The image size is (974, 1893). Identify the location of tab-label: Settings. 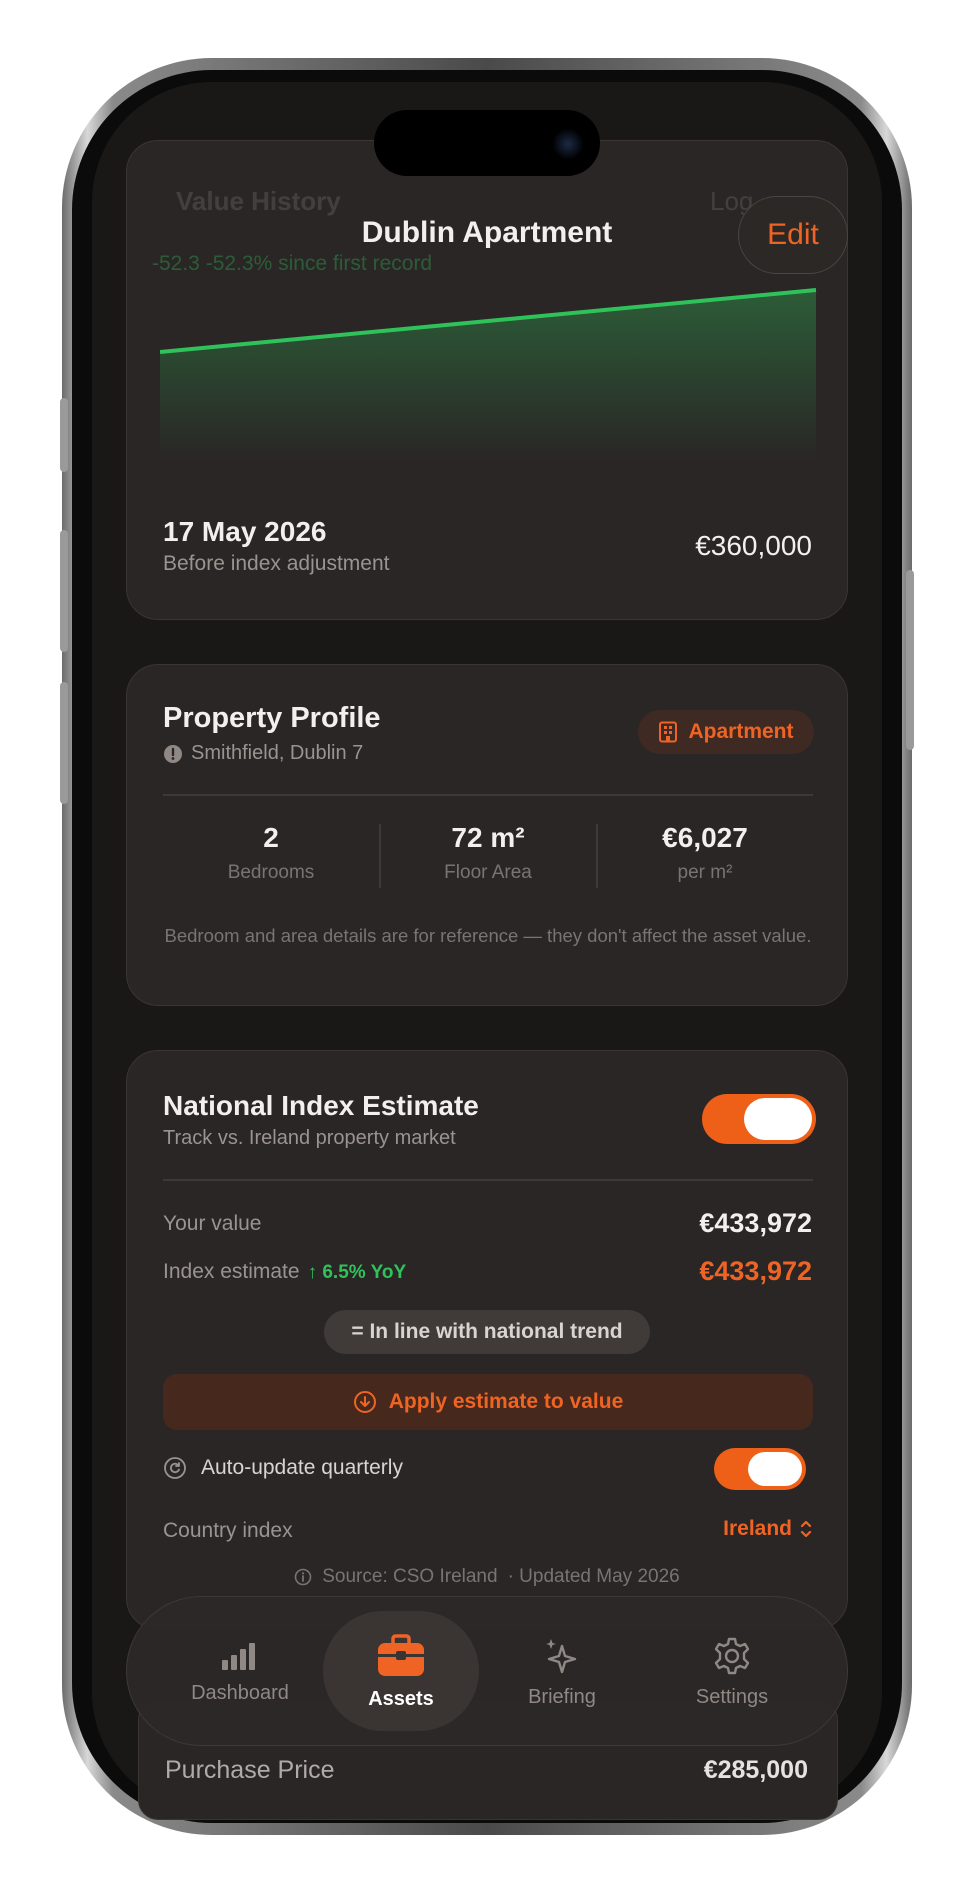
(732, 1696).